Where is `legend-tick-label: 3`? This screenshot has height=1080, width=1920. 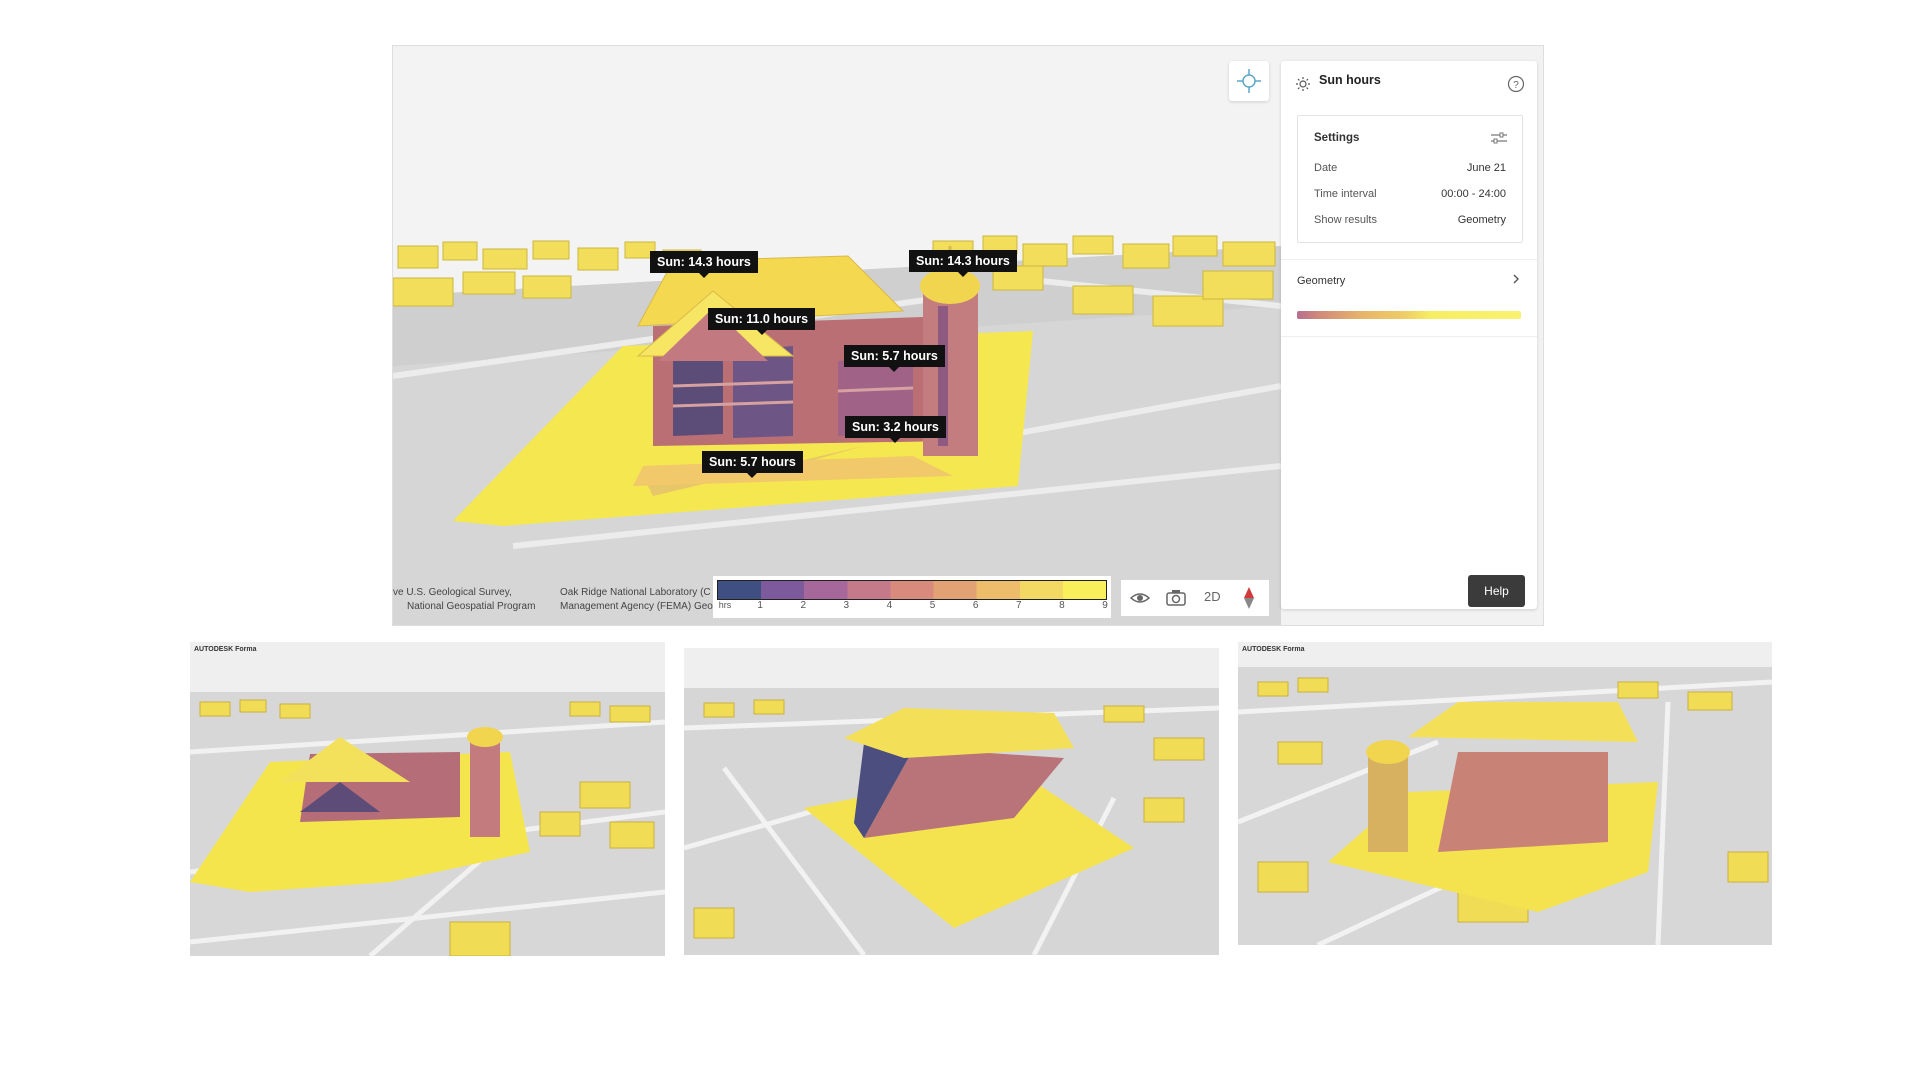 legend-tick-label: 3 is located at coordinates (846, 605).